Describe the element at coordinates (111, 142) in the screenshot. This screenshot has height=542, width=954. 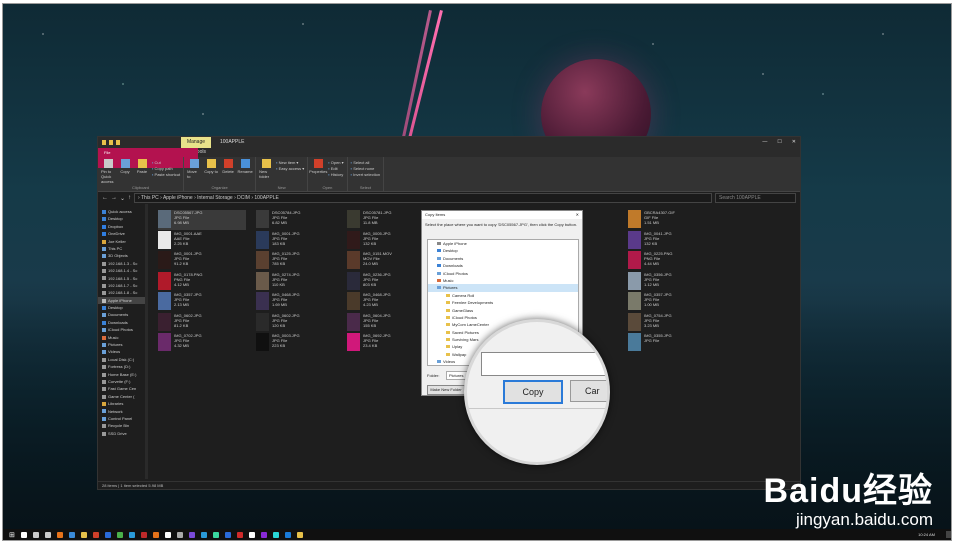
I see `quick-access-toolbar` at that location.